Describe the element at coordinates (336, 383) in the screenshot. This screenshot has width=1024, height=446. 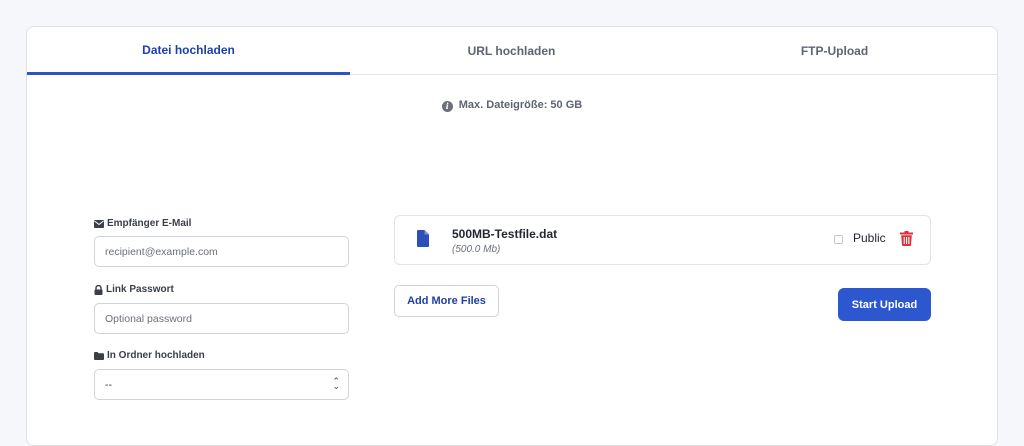
I see `chevron-updown-icon: ⌃ ⌄` at that location.